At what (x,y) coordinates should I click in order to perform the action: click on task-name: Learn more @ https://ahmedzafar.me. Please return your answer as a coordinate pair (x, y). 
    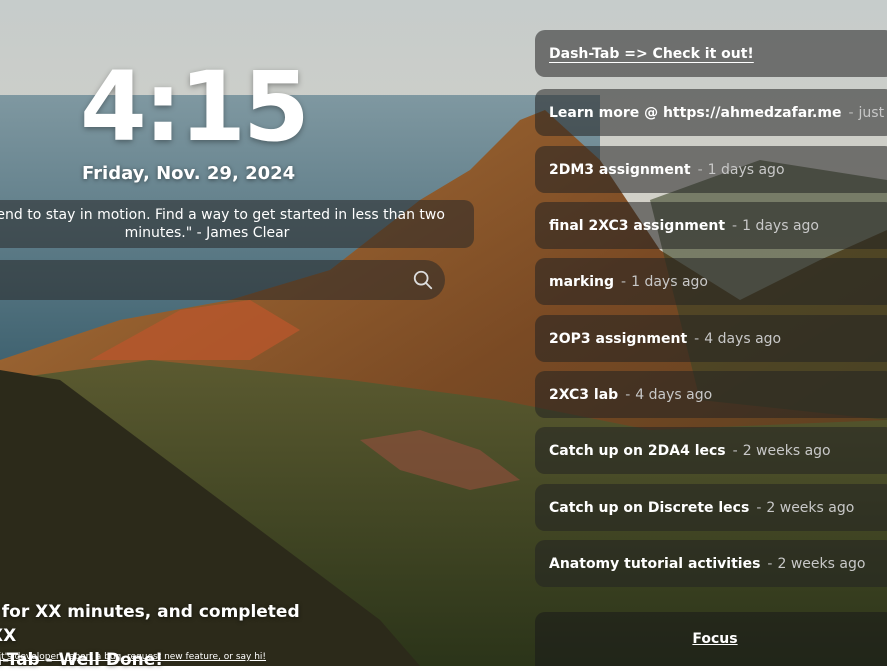
    Looking at the image, I should click on (695, 112).